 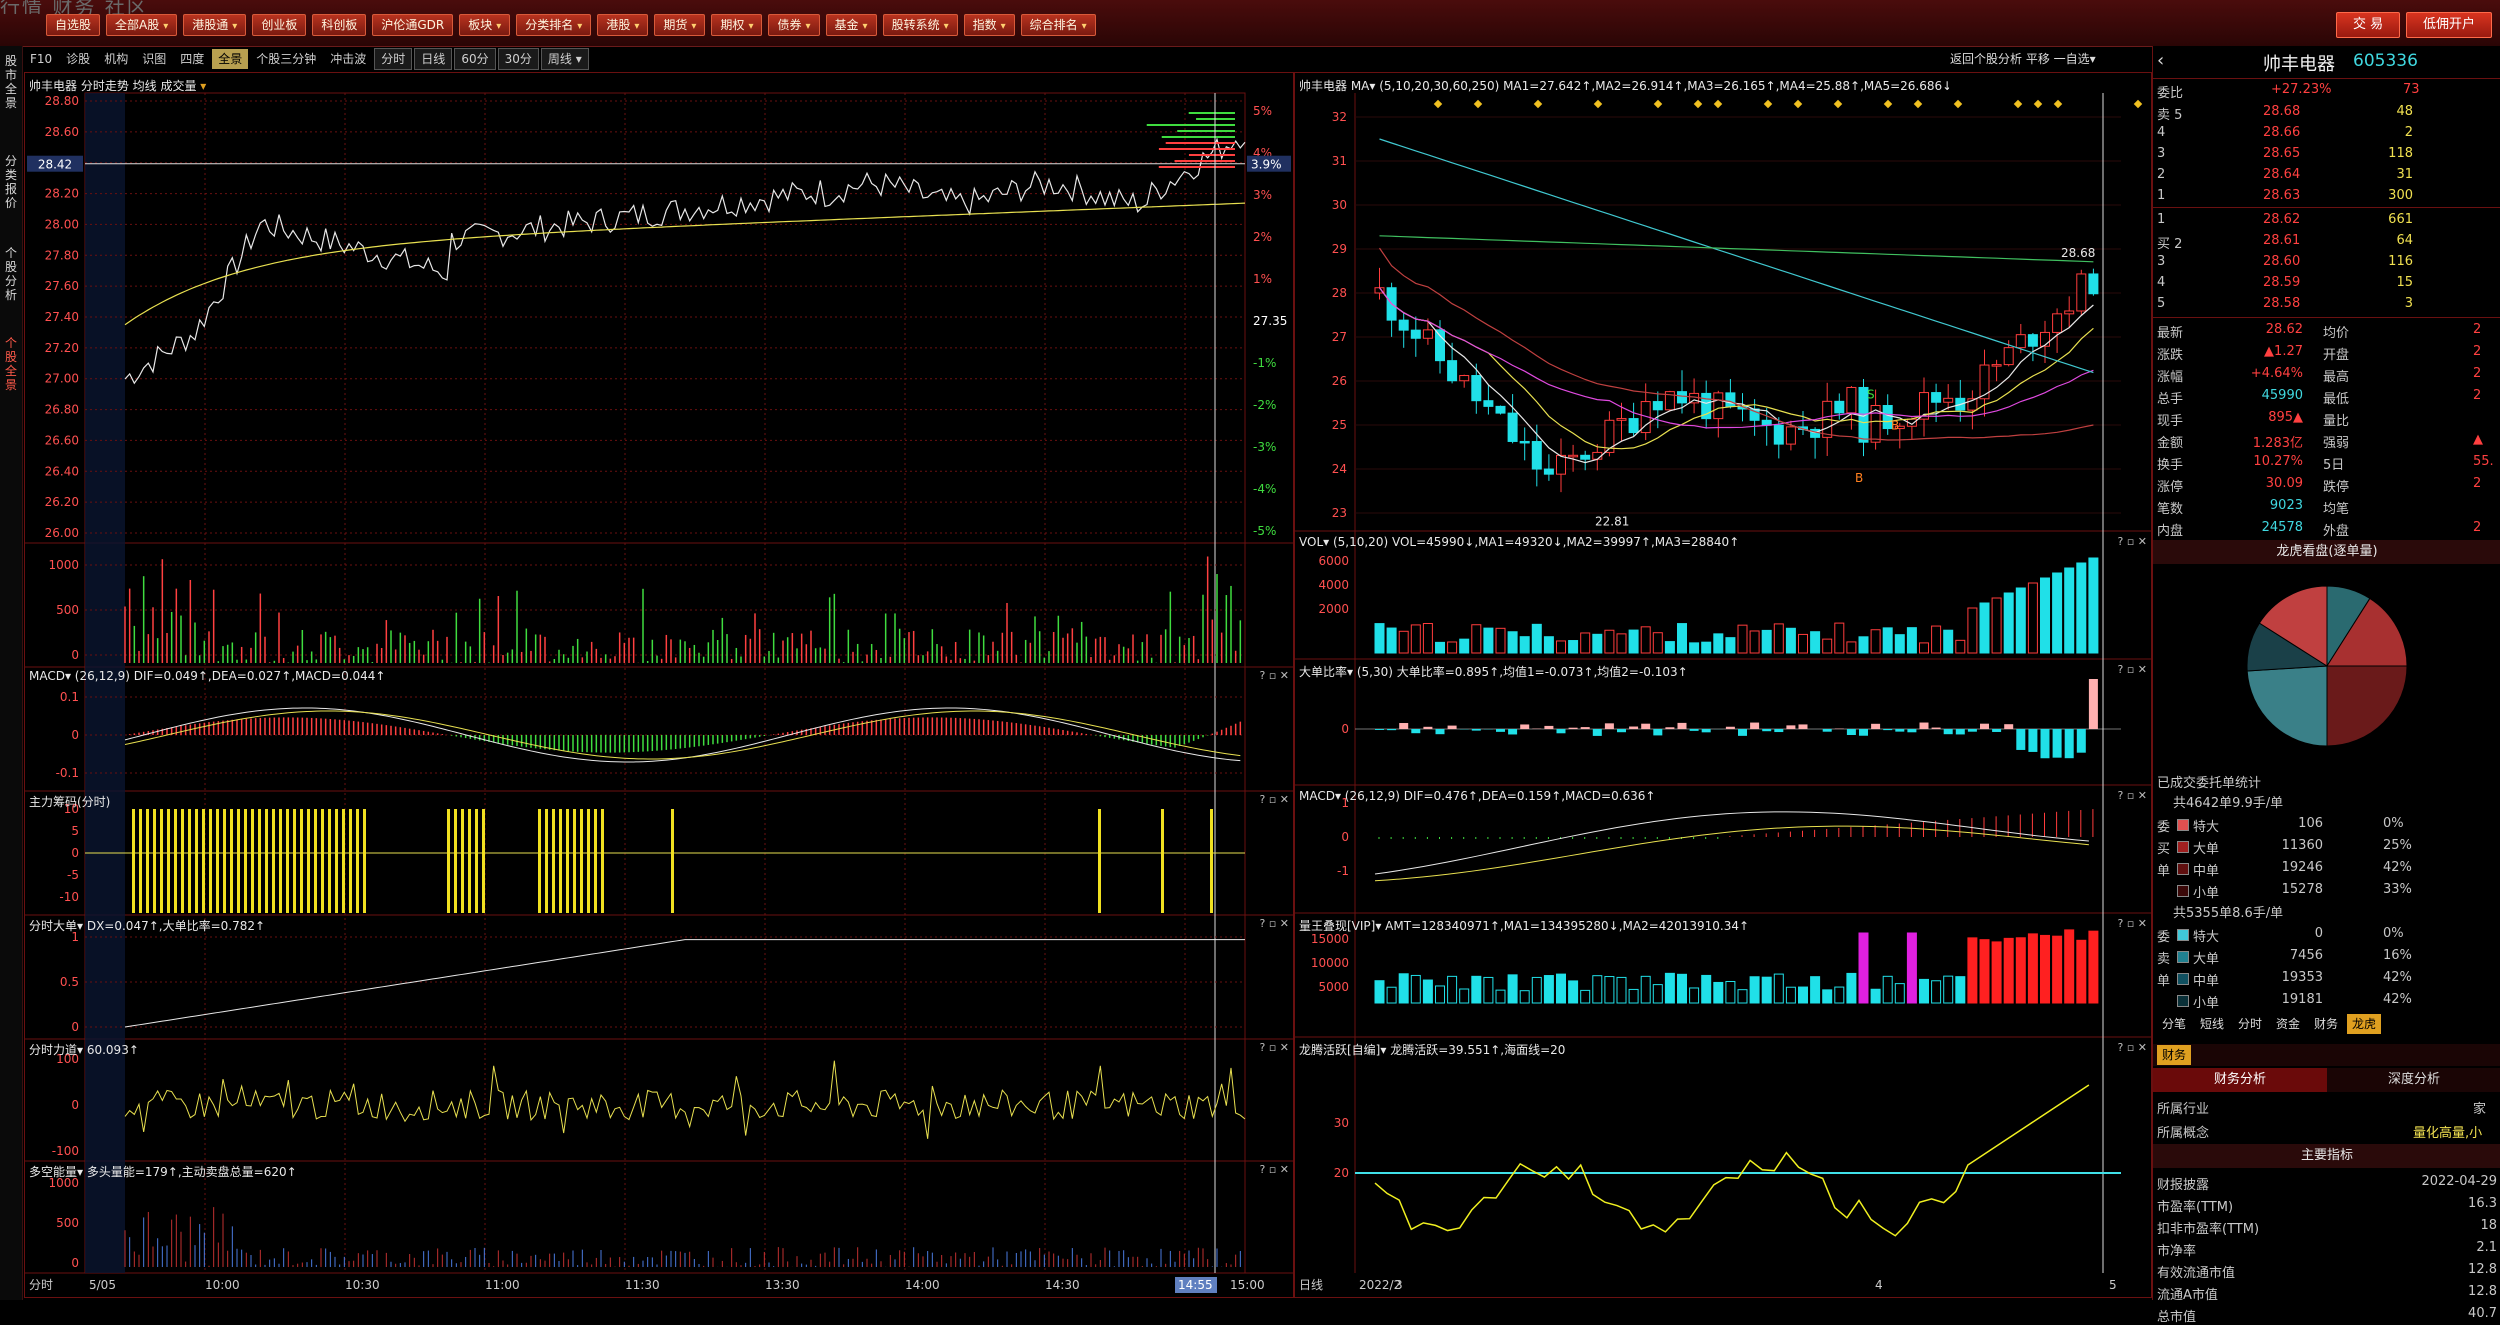 What do you see at coordinates (1058, 25) in the screenshot?
I see `menu-15: 综合排名▾` at bounding box center [1058, 25].